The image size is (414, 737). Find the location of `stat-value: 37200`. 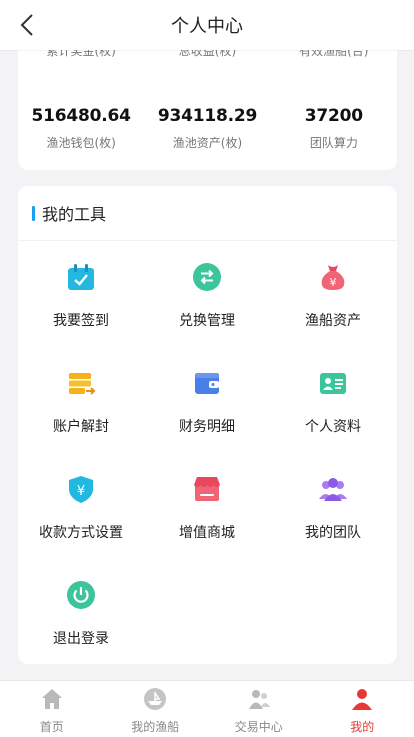

stat-value: 37200 is located at coordinates (334, 116).